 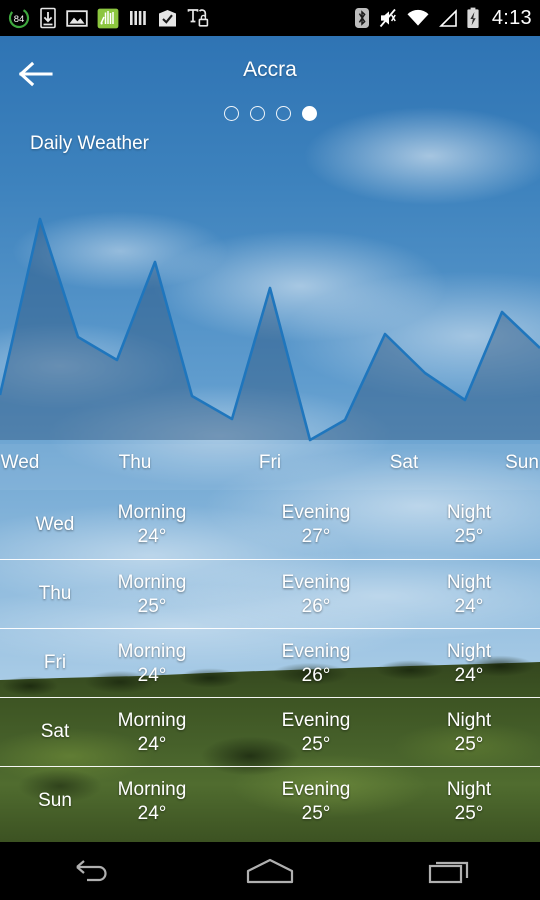 I want to click on nav-home-button, so click(x=270, y=871).